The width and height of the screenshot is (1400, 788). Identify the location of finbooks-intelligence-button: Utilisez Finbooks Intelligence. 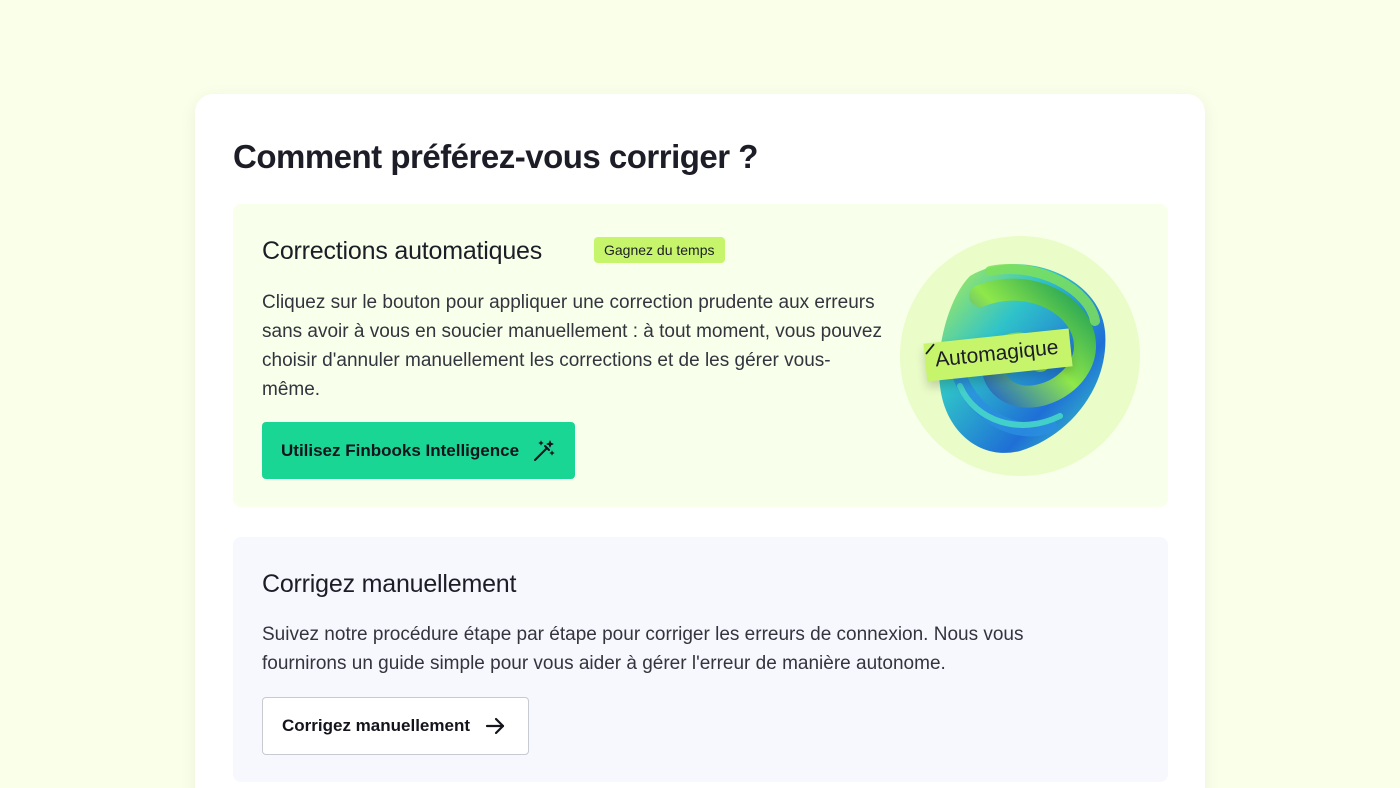
(418, 450).